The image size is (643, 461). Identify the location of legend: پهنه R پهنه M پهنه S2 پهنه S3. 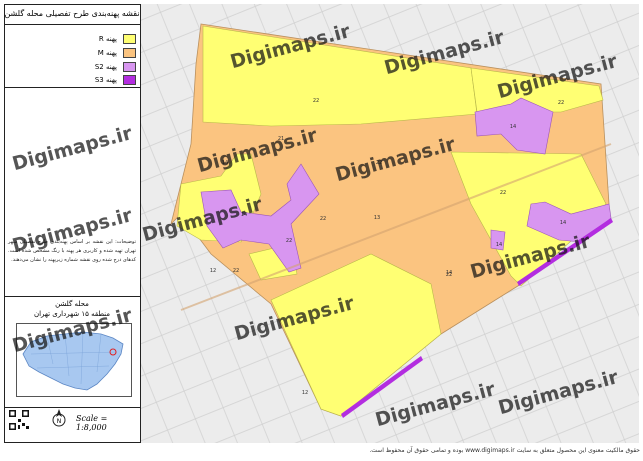
(72, 56).